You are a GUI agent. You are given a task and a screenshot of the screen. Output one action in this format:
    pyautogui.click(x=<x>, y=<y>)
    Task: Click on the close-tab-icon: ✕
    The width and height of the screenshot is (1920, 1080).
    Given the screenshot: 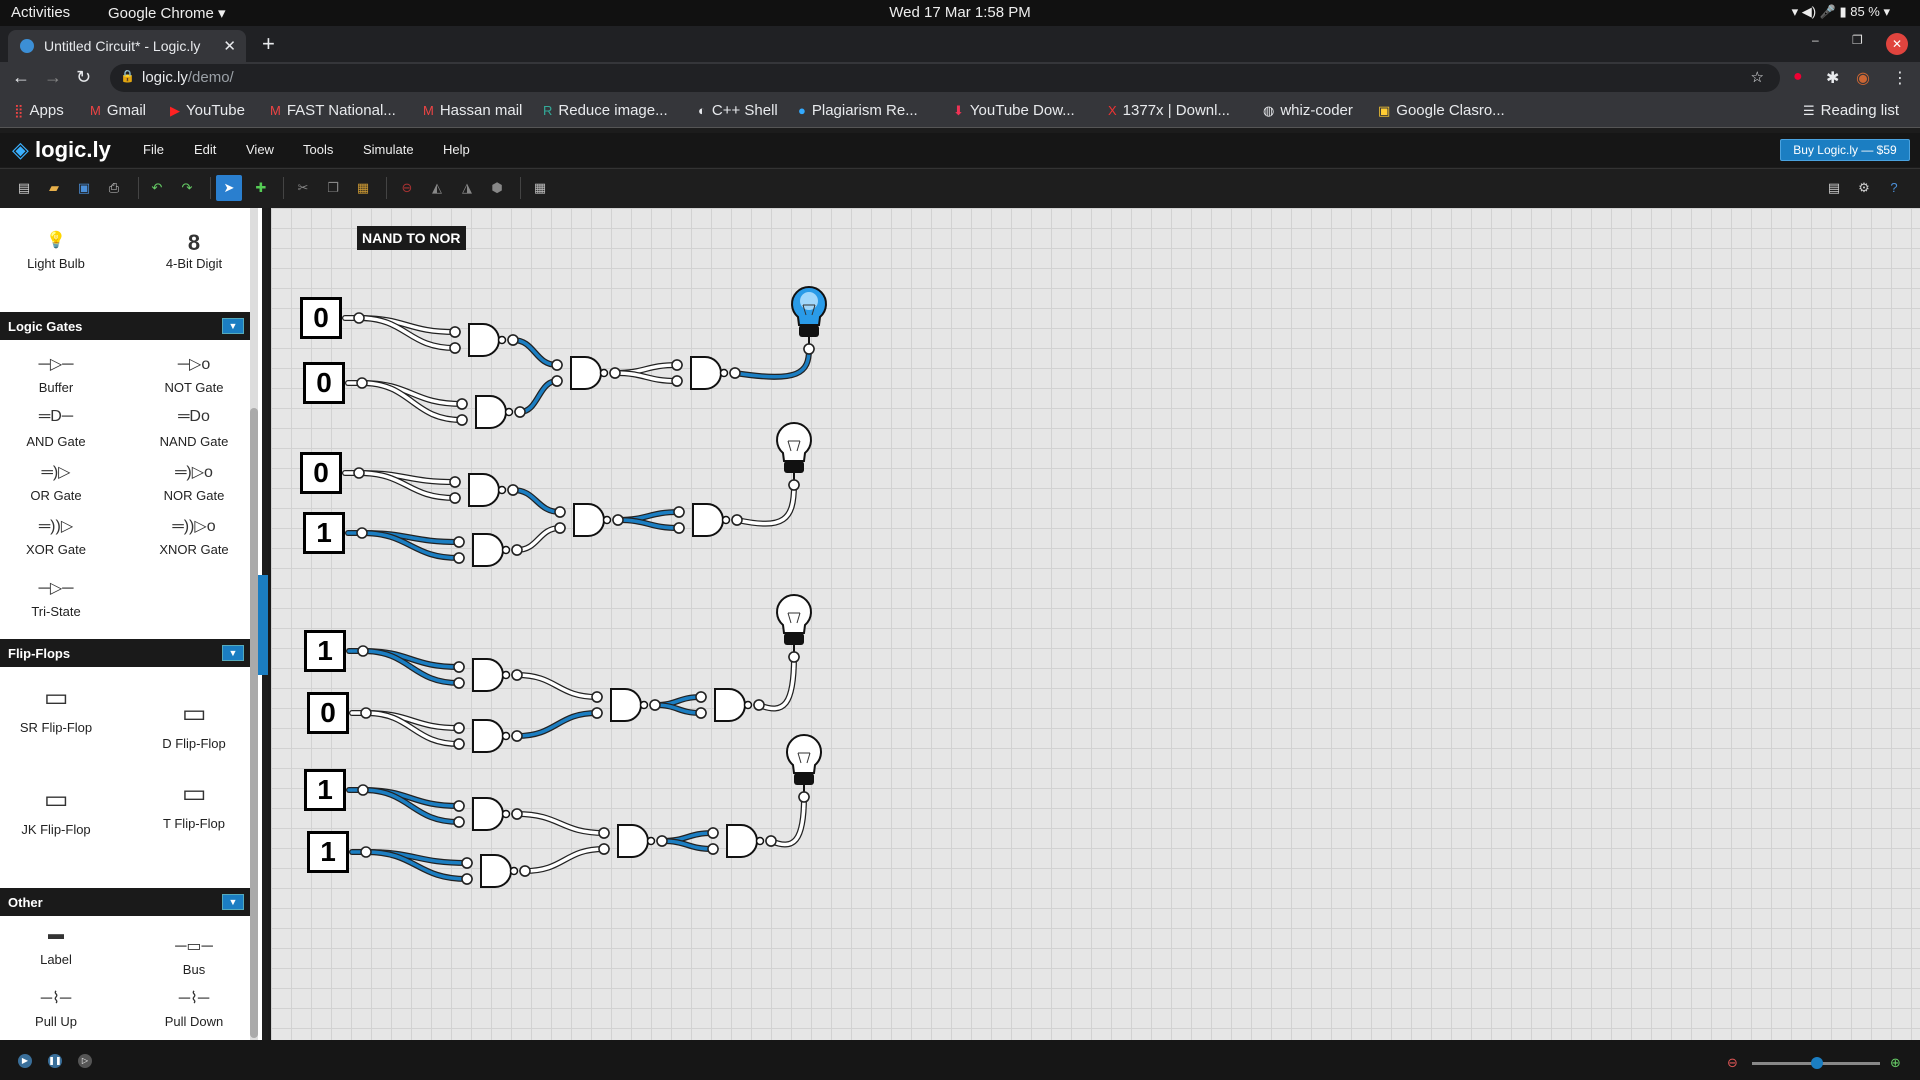 What is the action you would take?
    pyautogui.click(x=229, y=46)
    